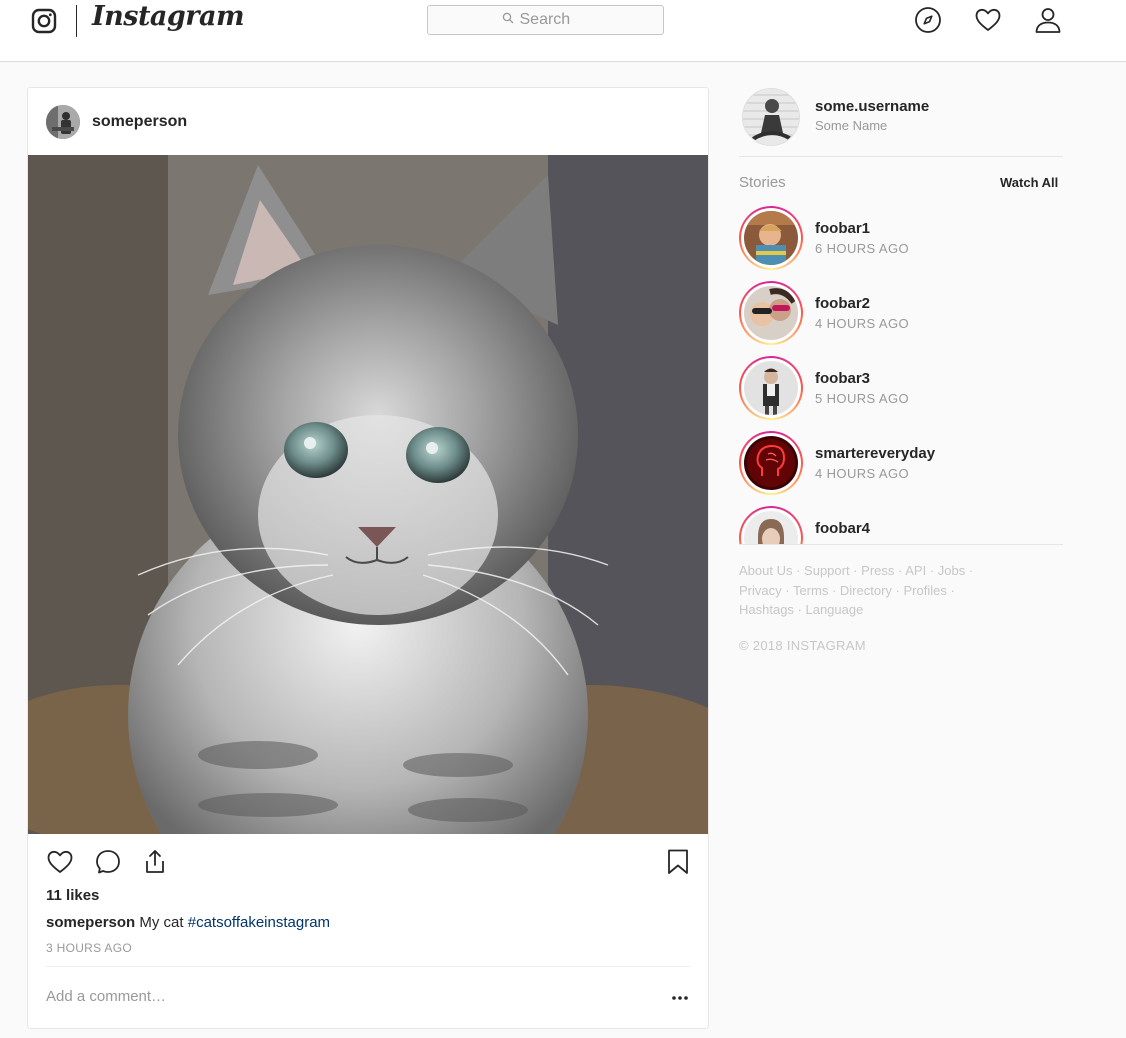 This screenshot has width=1126, height=1038. Describe the element at coordinates (60, 862) in the screenshot. I see `like-heart-icon` at that location.